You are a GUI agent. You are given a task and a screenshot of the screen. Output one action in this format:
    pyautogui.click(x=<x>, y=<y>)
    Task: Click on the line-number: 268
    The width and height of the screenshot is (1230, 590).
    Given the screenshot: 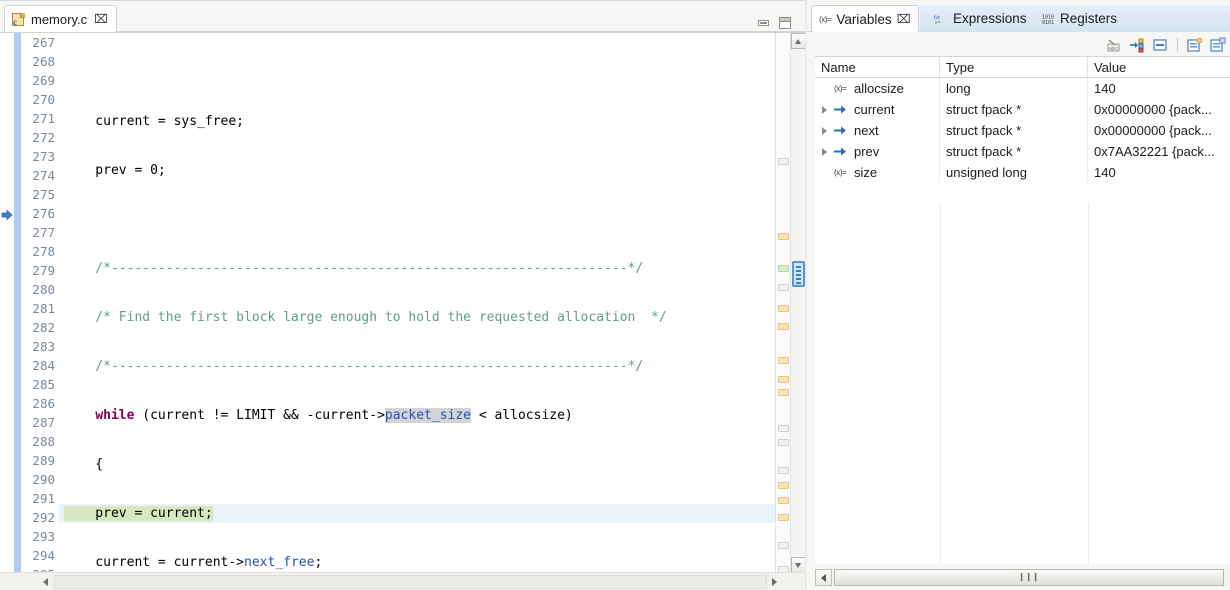 What is the action you would take?
    pyautogui.click(x=43, y=61)
    